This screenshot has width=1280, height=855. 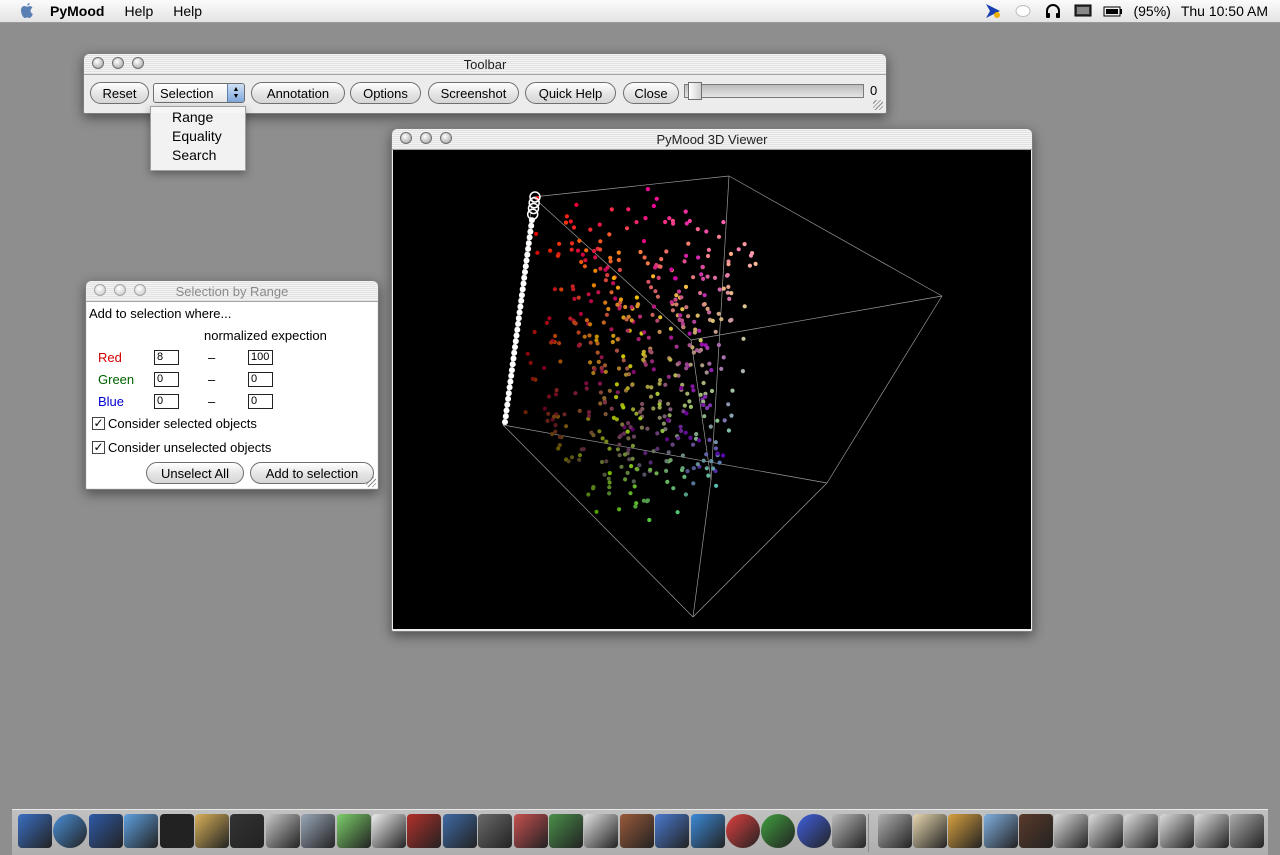 What do you see at coordinates (176, 831) in the screenshot?
I see `terminal-icon` at bounding box center [176, 831].